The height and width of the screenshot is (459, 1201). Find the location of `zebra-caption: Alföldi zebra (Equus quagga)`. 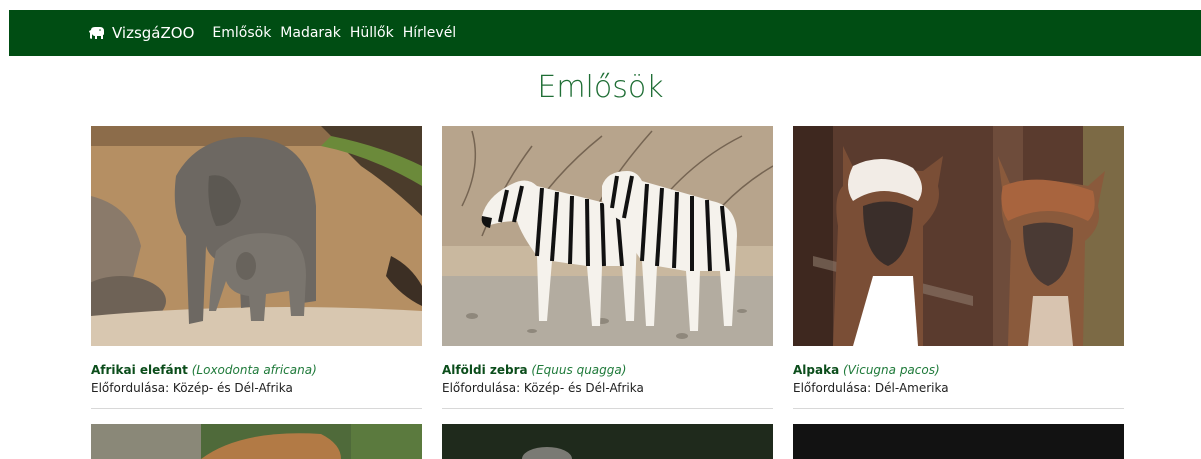

zebra-caption: Alföldi zebra (Equus quagga) is located at coordinates (607, 370).